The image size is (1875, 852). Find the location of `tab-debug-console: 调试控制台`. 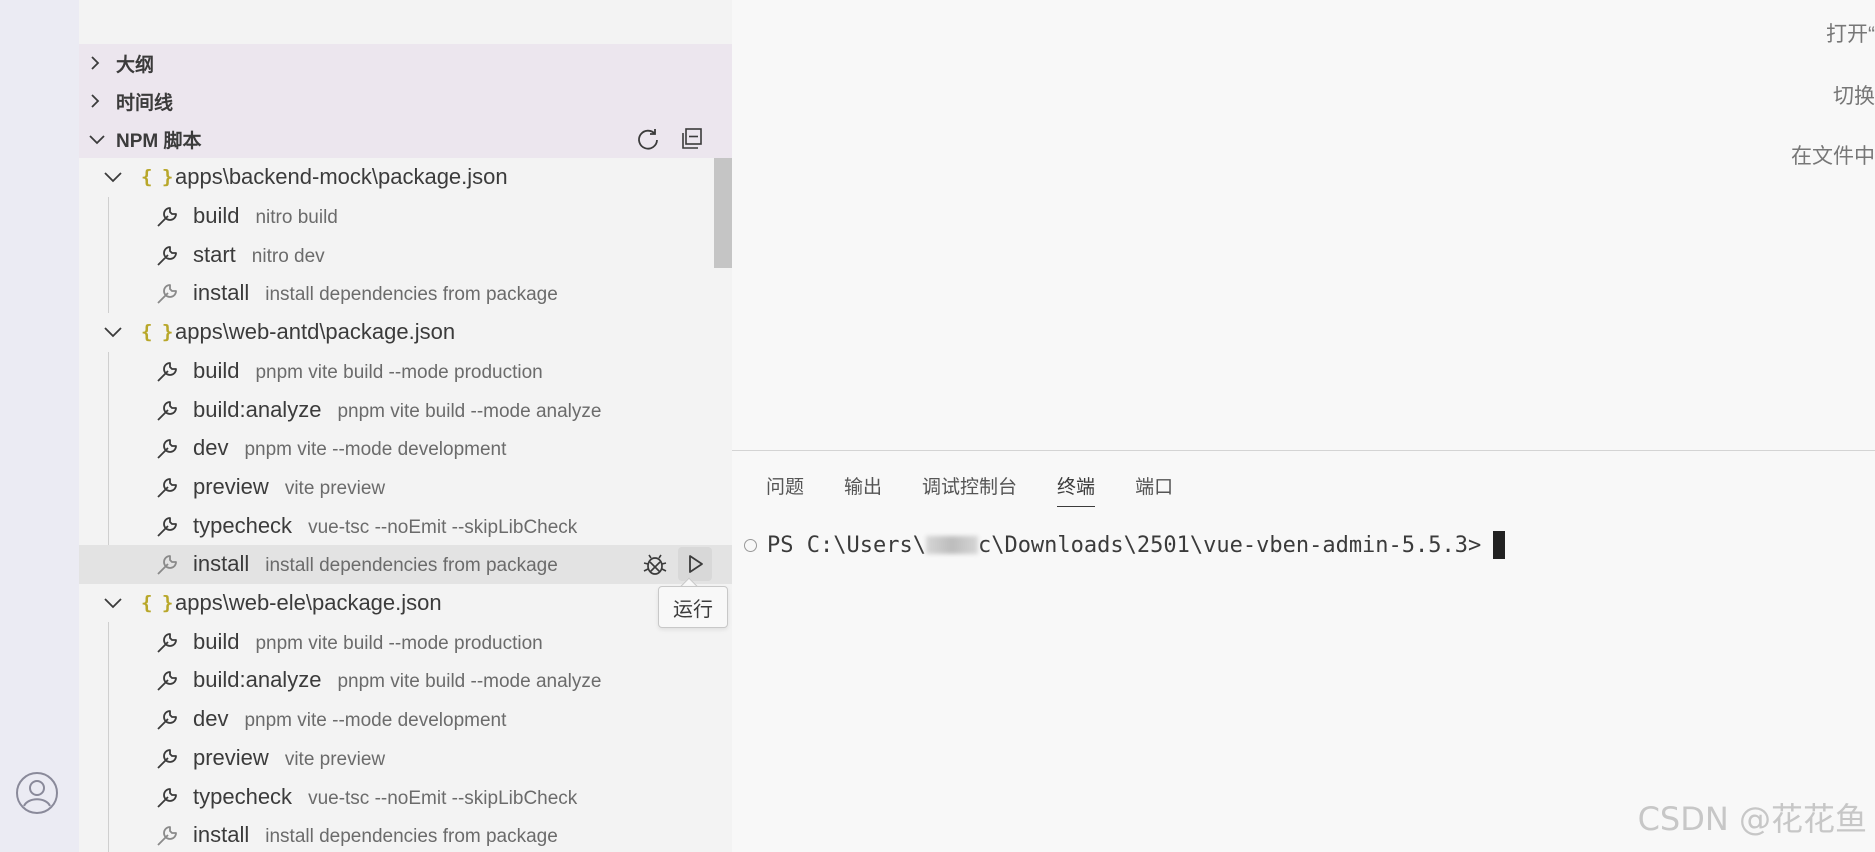

tab-debug-console: 调试控制台 is located at coordinates (969, 485).